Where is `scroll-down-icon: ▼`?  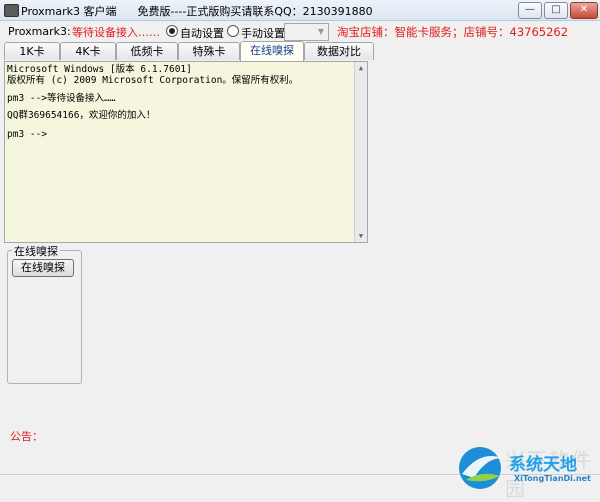 scroll-down-icon: ▼ is located at coordinates (361, 236).